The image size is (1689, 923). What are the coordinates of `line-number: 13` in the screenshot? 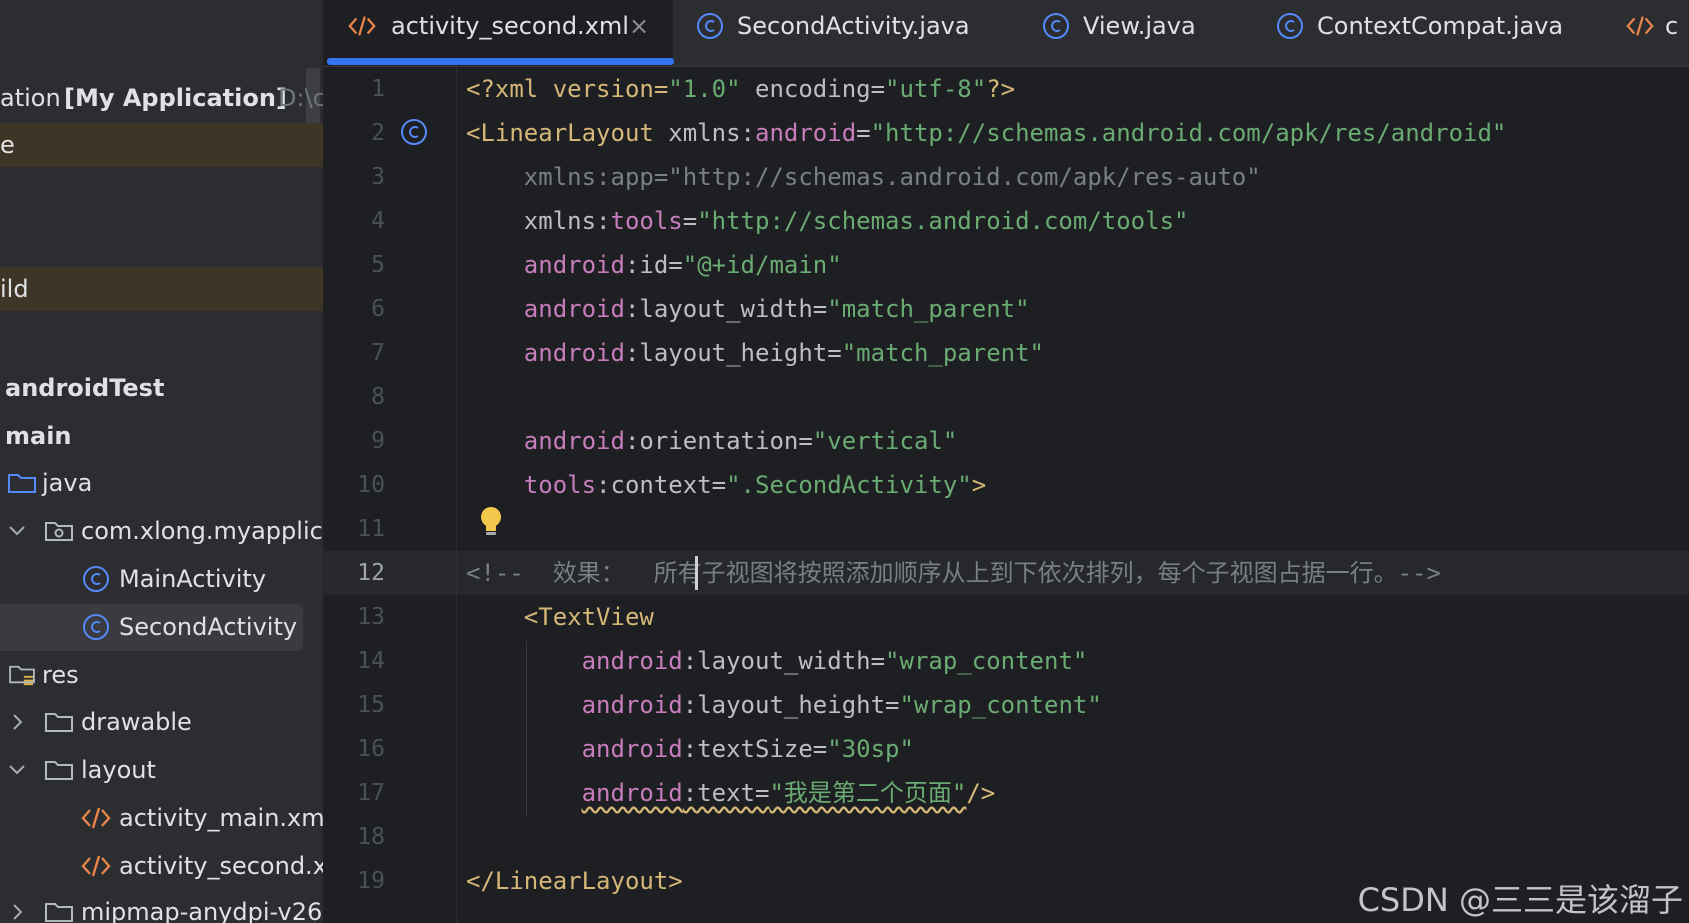 It's located at (371, 617).